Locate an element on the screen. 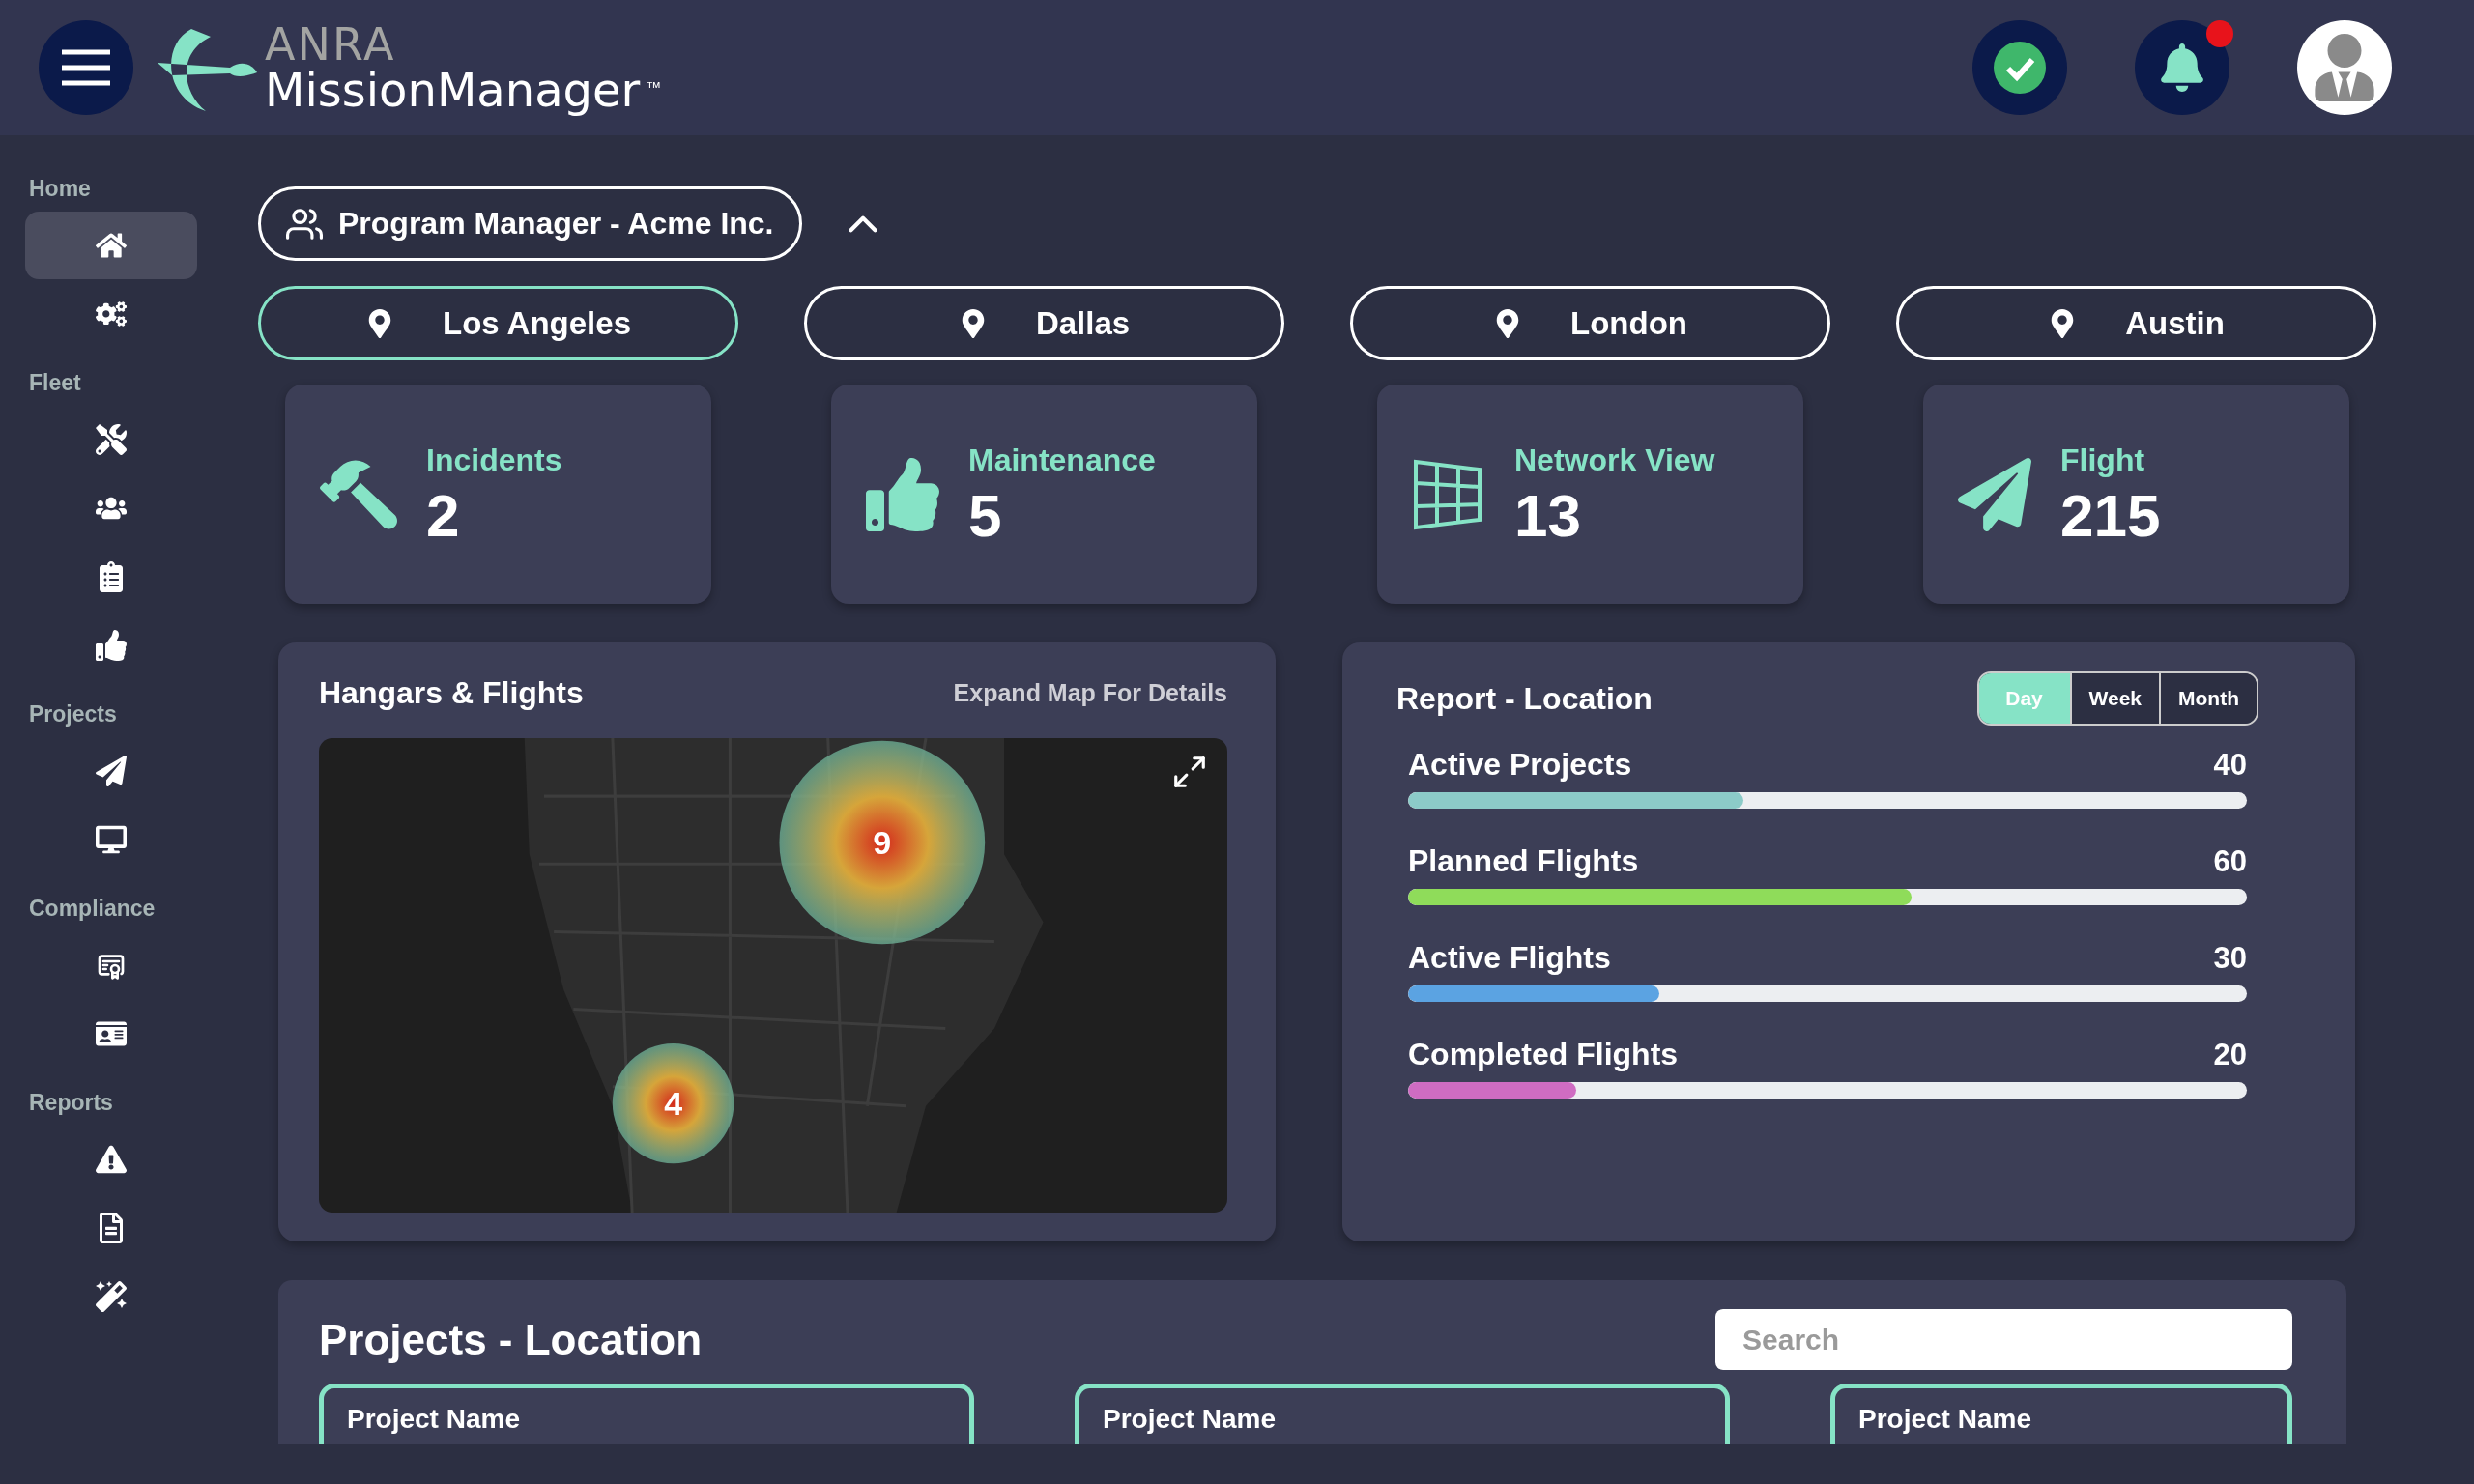 The width and height of the screenshot is (2474, 1484). metric-name: Active Projects is located at coordinates (1520, 765).